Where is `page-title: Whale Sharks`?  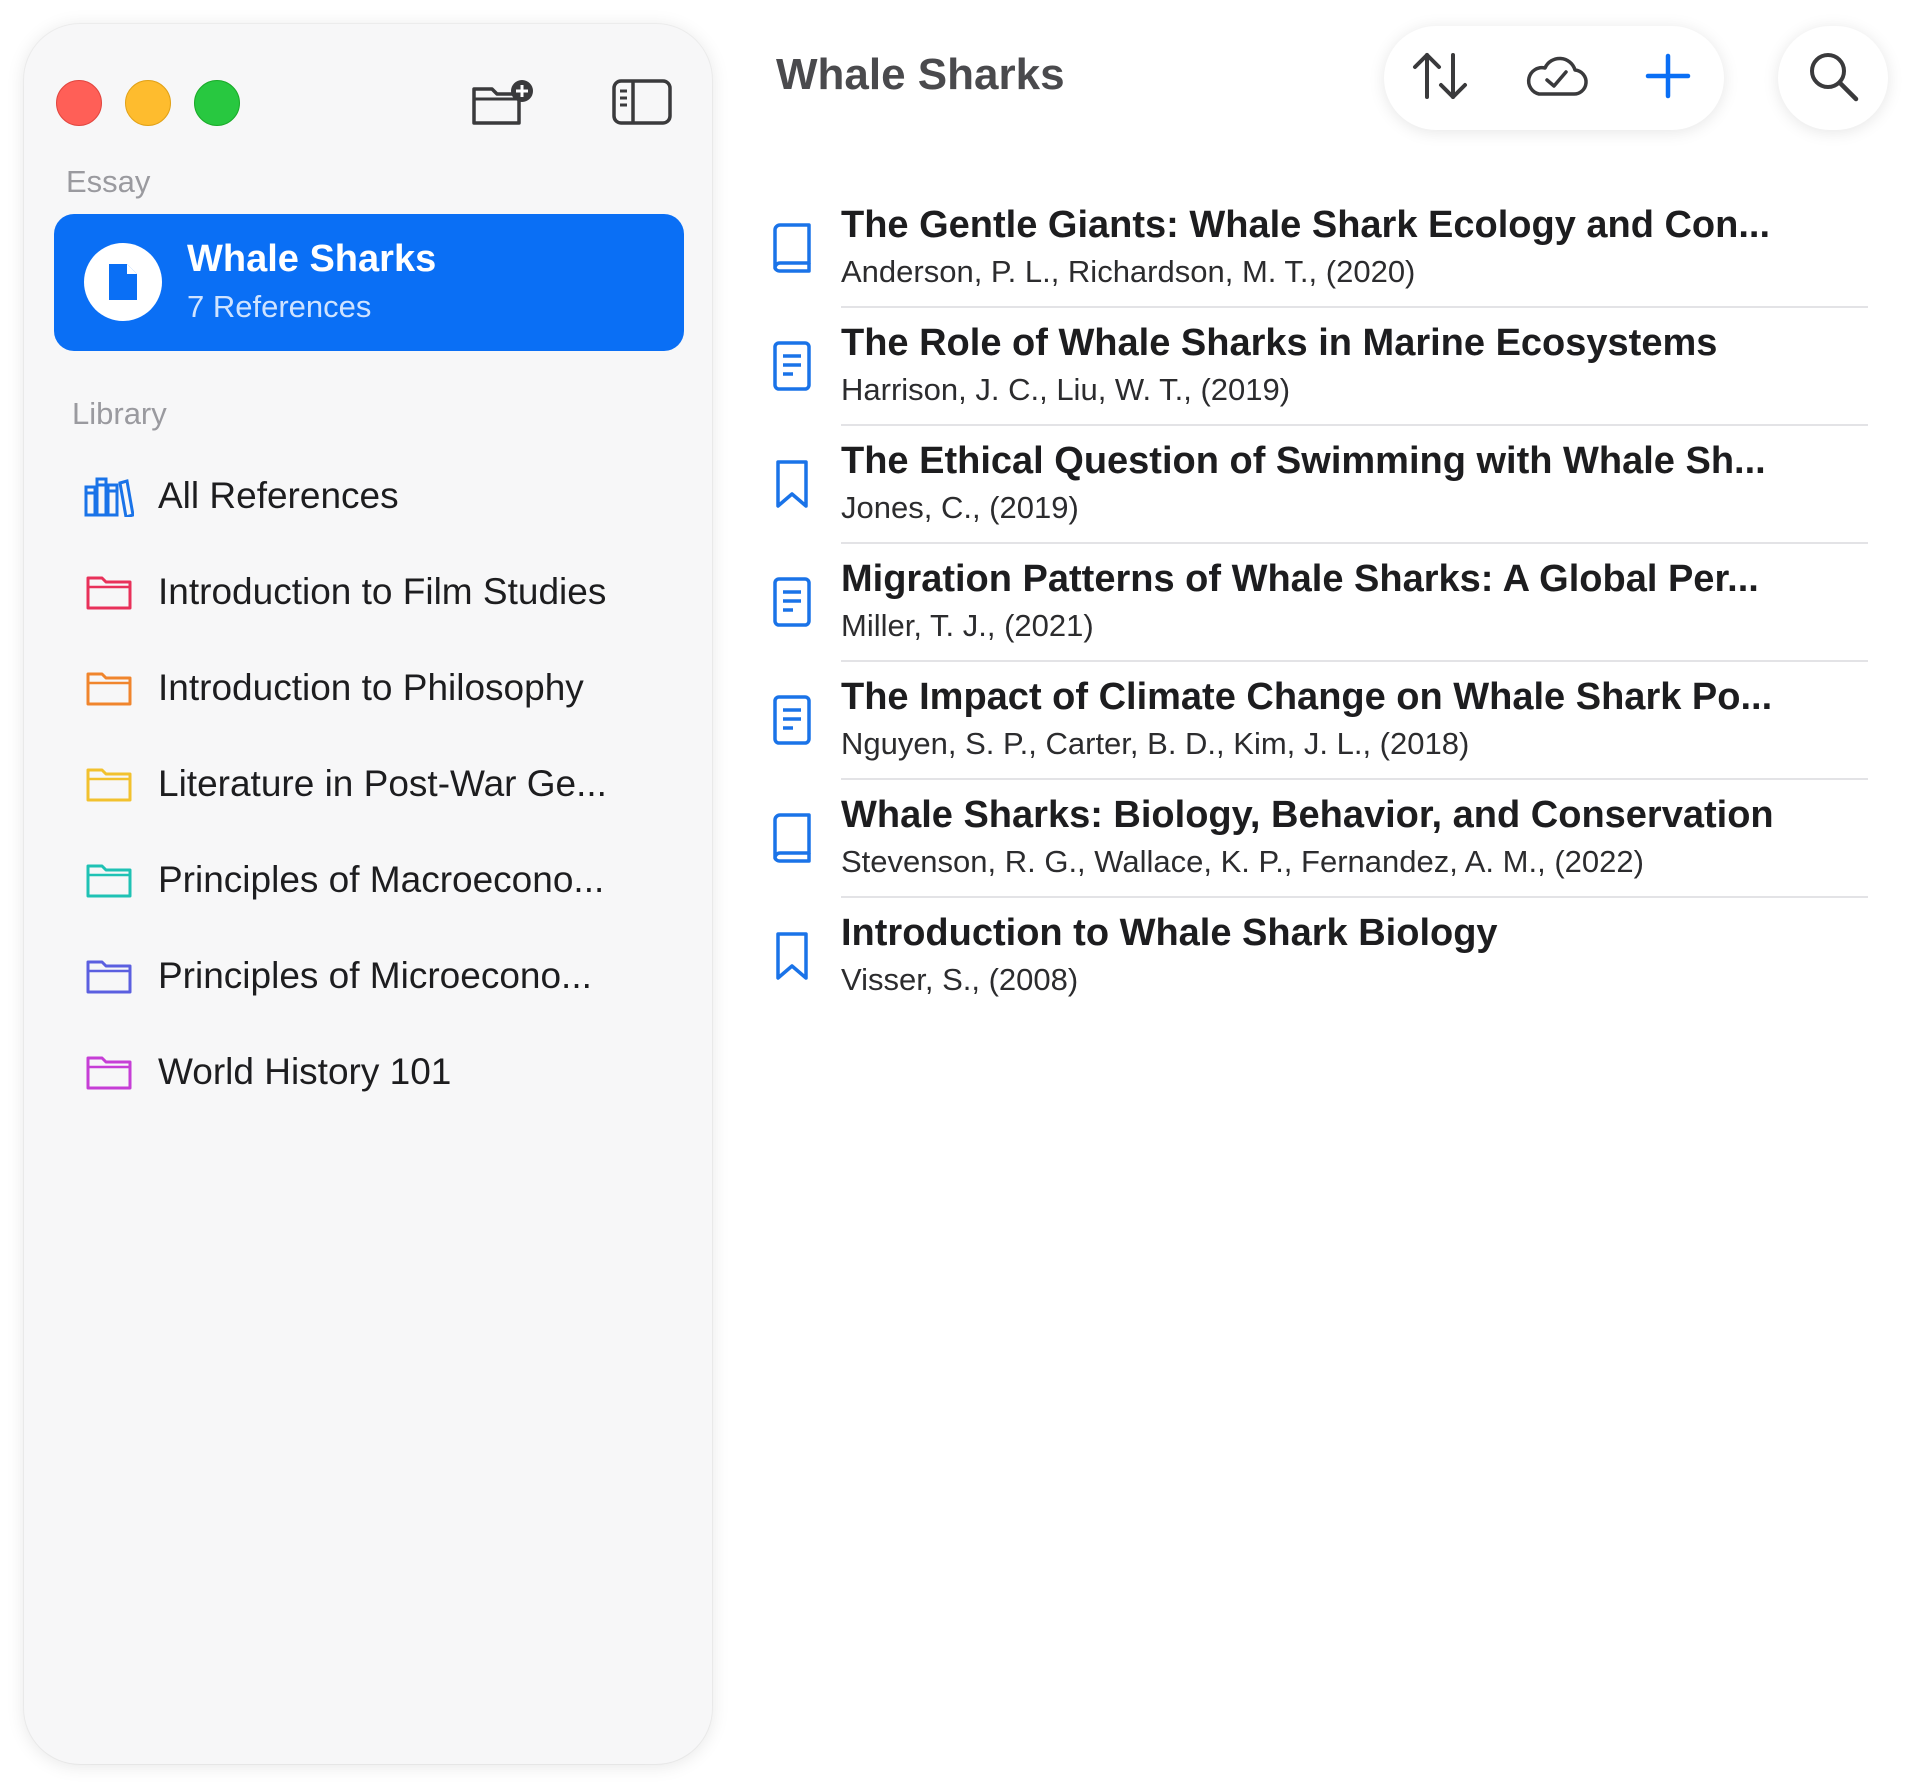 page-title: Whale Sharks is located at coordinates (920, 74).